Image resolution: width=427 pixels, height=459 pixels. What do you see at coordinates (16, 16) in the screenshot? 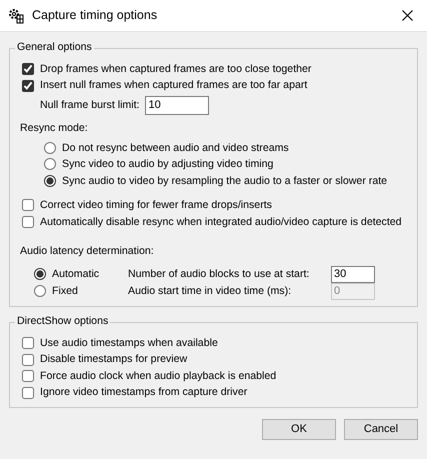
I see `gear-icon` at bounding box center [16, 16].